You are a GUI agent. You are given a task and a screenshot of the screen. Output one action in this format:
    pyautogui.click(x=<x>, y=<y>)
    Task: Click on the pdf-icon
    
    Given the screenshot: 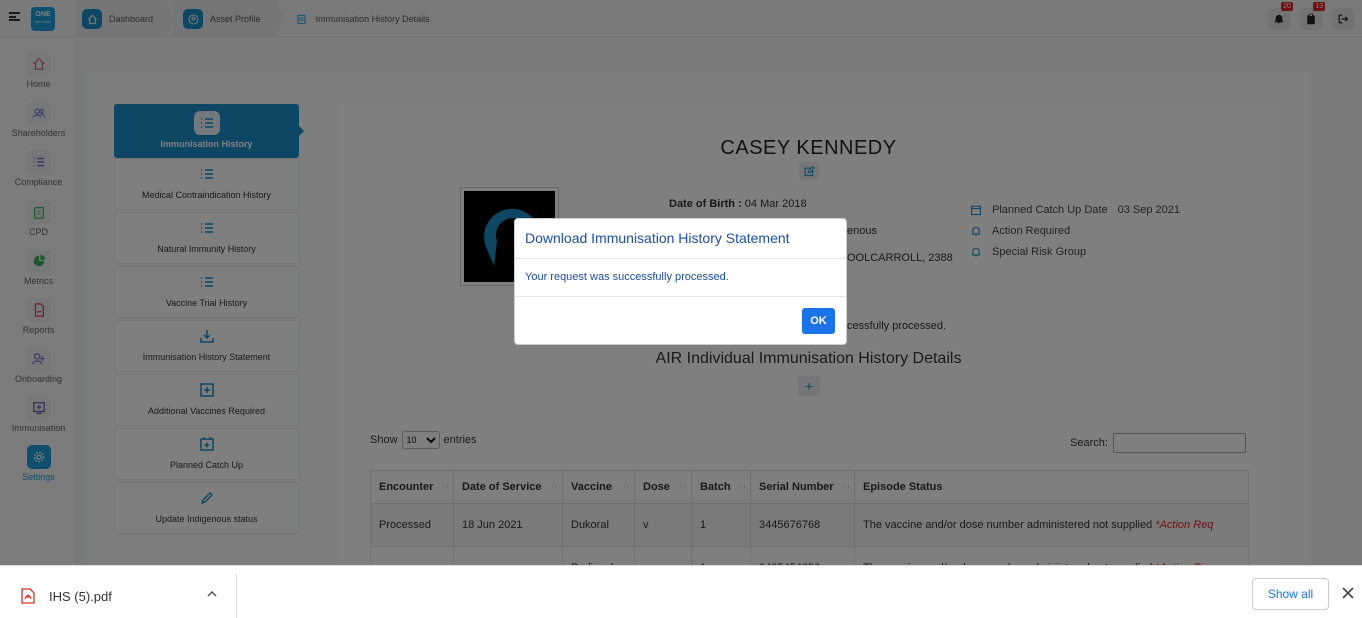 What is the action you would take?
    pyautogui.click(x=28, y=596)
    